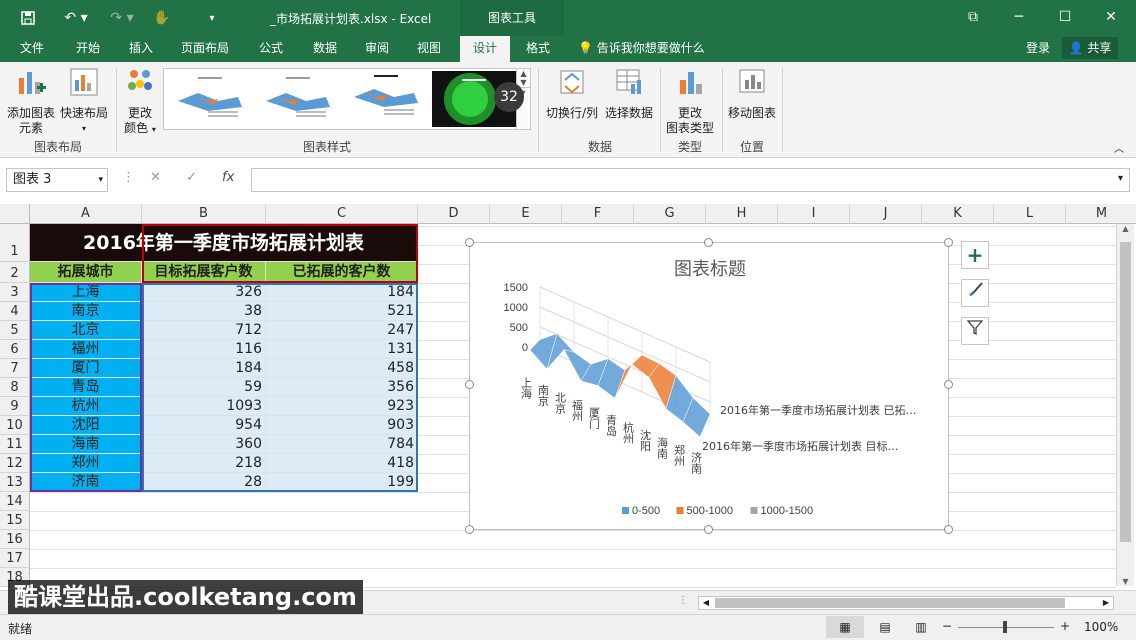 The width and height of the screenshot is (1136, 640). I want to click on chart-styles-brush-icon, so click(975, 293).